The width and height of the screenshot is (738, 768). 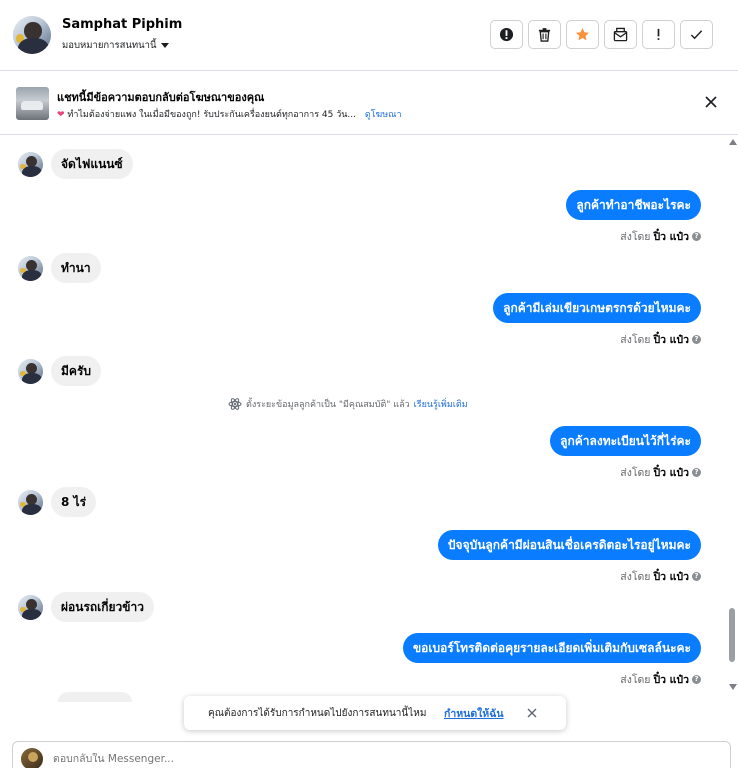 I want to click on message-incoming: จัดไฟแนนซ์, so click(x=75, y=164).